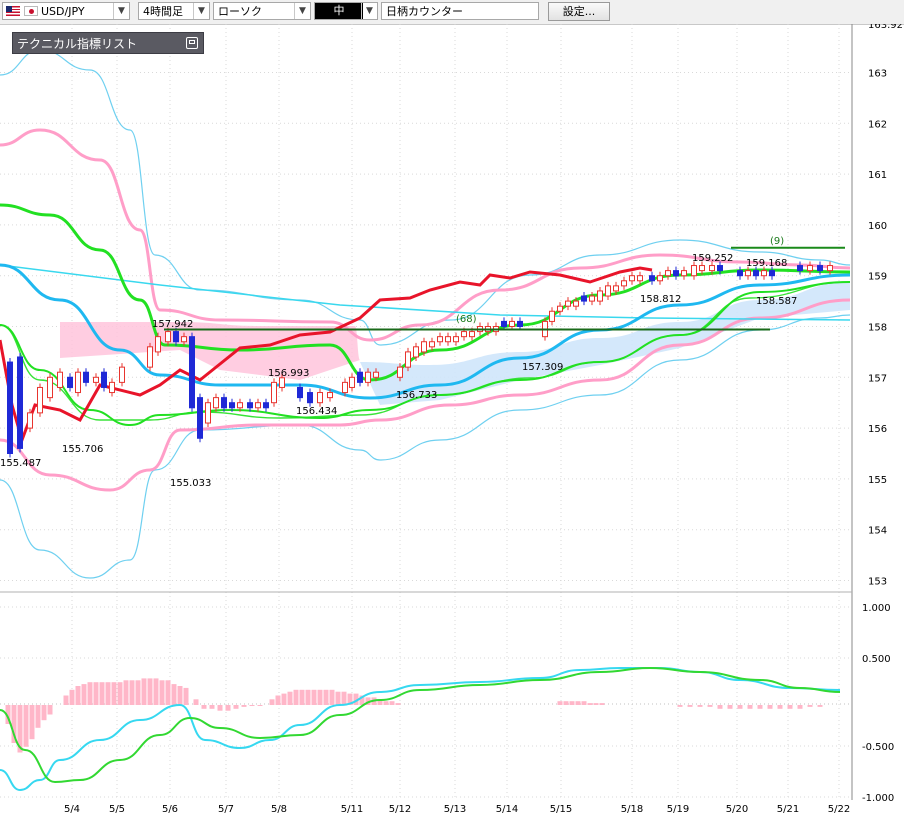 The height and width of the screenshot is (820, 904). What do you see at coordinates (190, 483) in the screenshot?
I see `price-annotation: 155.033` at bounding box center [190, 483].